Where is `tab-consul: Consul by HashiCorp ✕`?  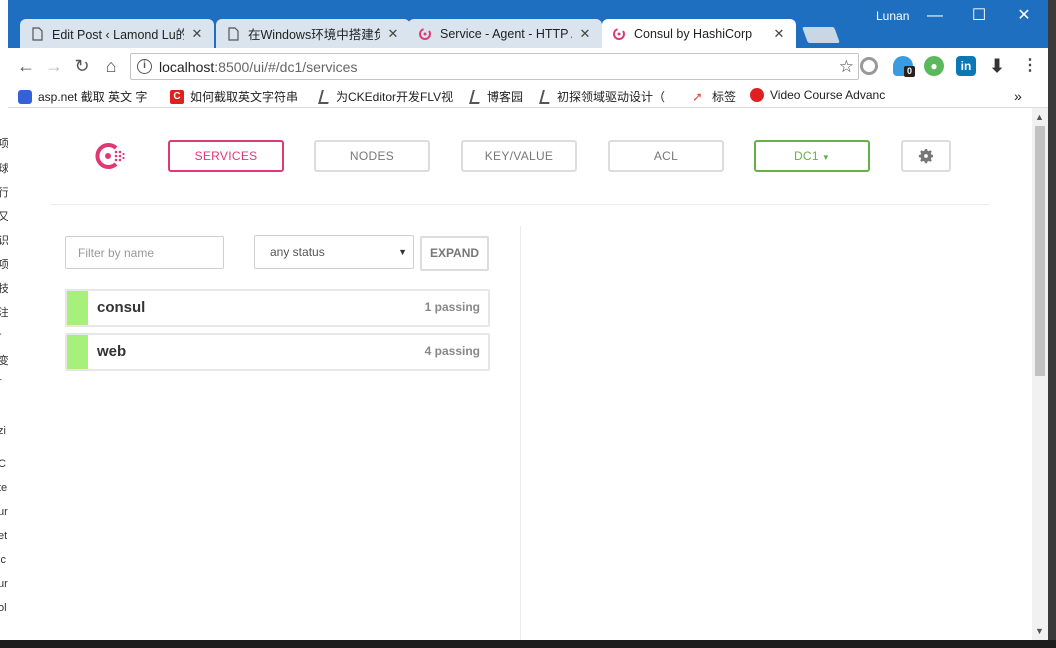 tab-consul: Consul by HashiCorp ✕ is located at coordinates (699, 33).